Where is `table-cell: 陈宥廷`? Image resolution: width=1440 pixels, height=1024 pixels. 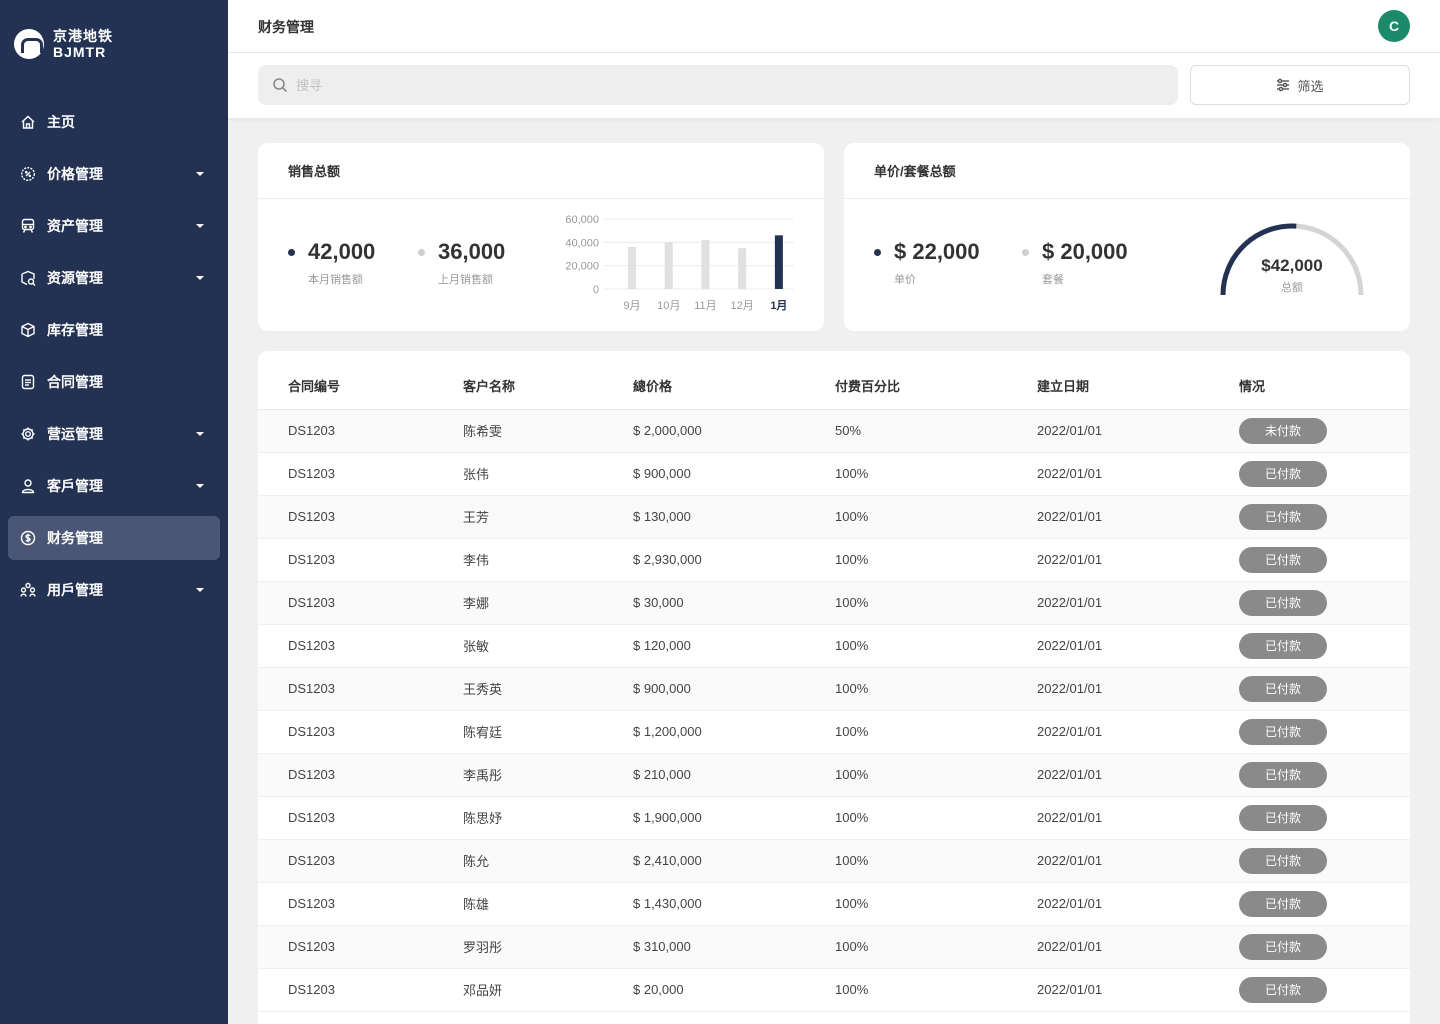
table-cell: 陈宥廷 is located at coordinates (548, 732).